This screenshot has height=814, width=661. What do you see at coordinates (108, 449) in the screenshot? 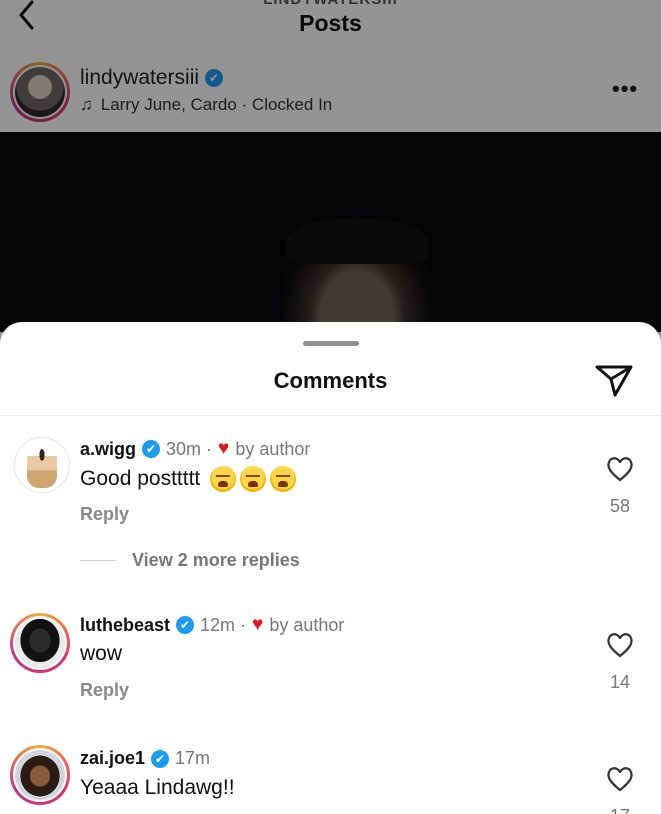
I see `comment-username: a.wigg` at bounding box center [108, 449].